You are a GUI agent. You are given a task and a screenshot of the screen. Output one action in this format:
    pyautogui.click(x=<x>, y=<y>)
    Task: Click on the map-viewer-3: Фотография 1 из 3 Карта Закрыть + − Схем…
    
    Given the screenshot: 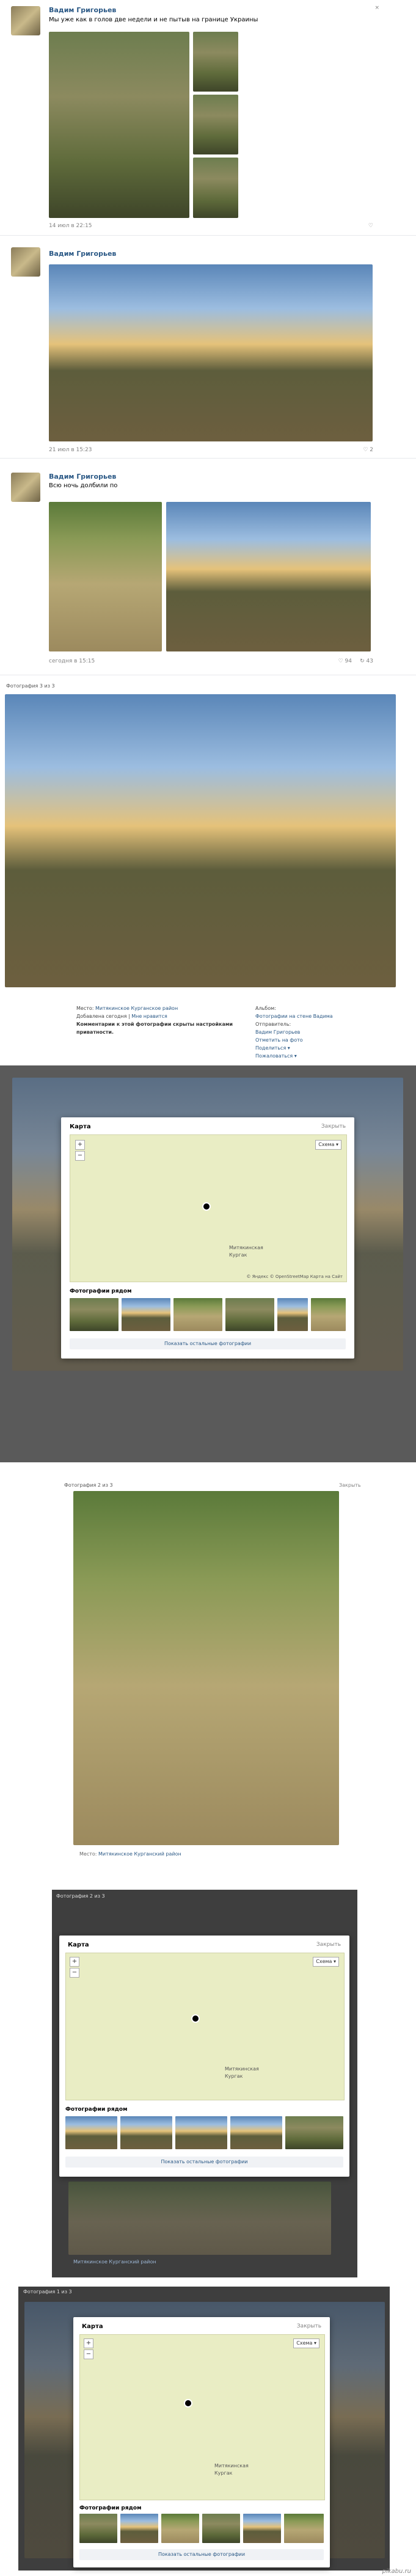 What is the action you would take?
    pyautogui.click(x=208, y=2431)
    